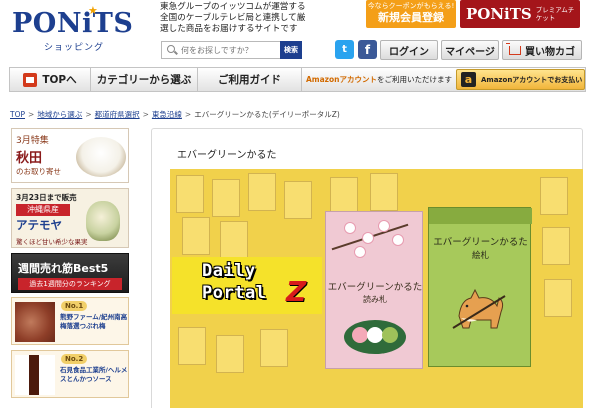 The width and height of the screenshot is (600, 408). Describe the element at coordinates (550, 52) in the screenshot. I see `cart-label: 買い物カゴ` at that location.